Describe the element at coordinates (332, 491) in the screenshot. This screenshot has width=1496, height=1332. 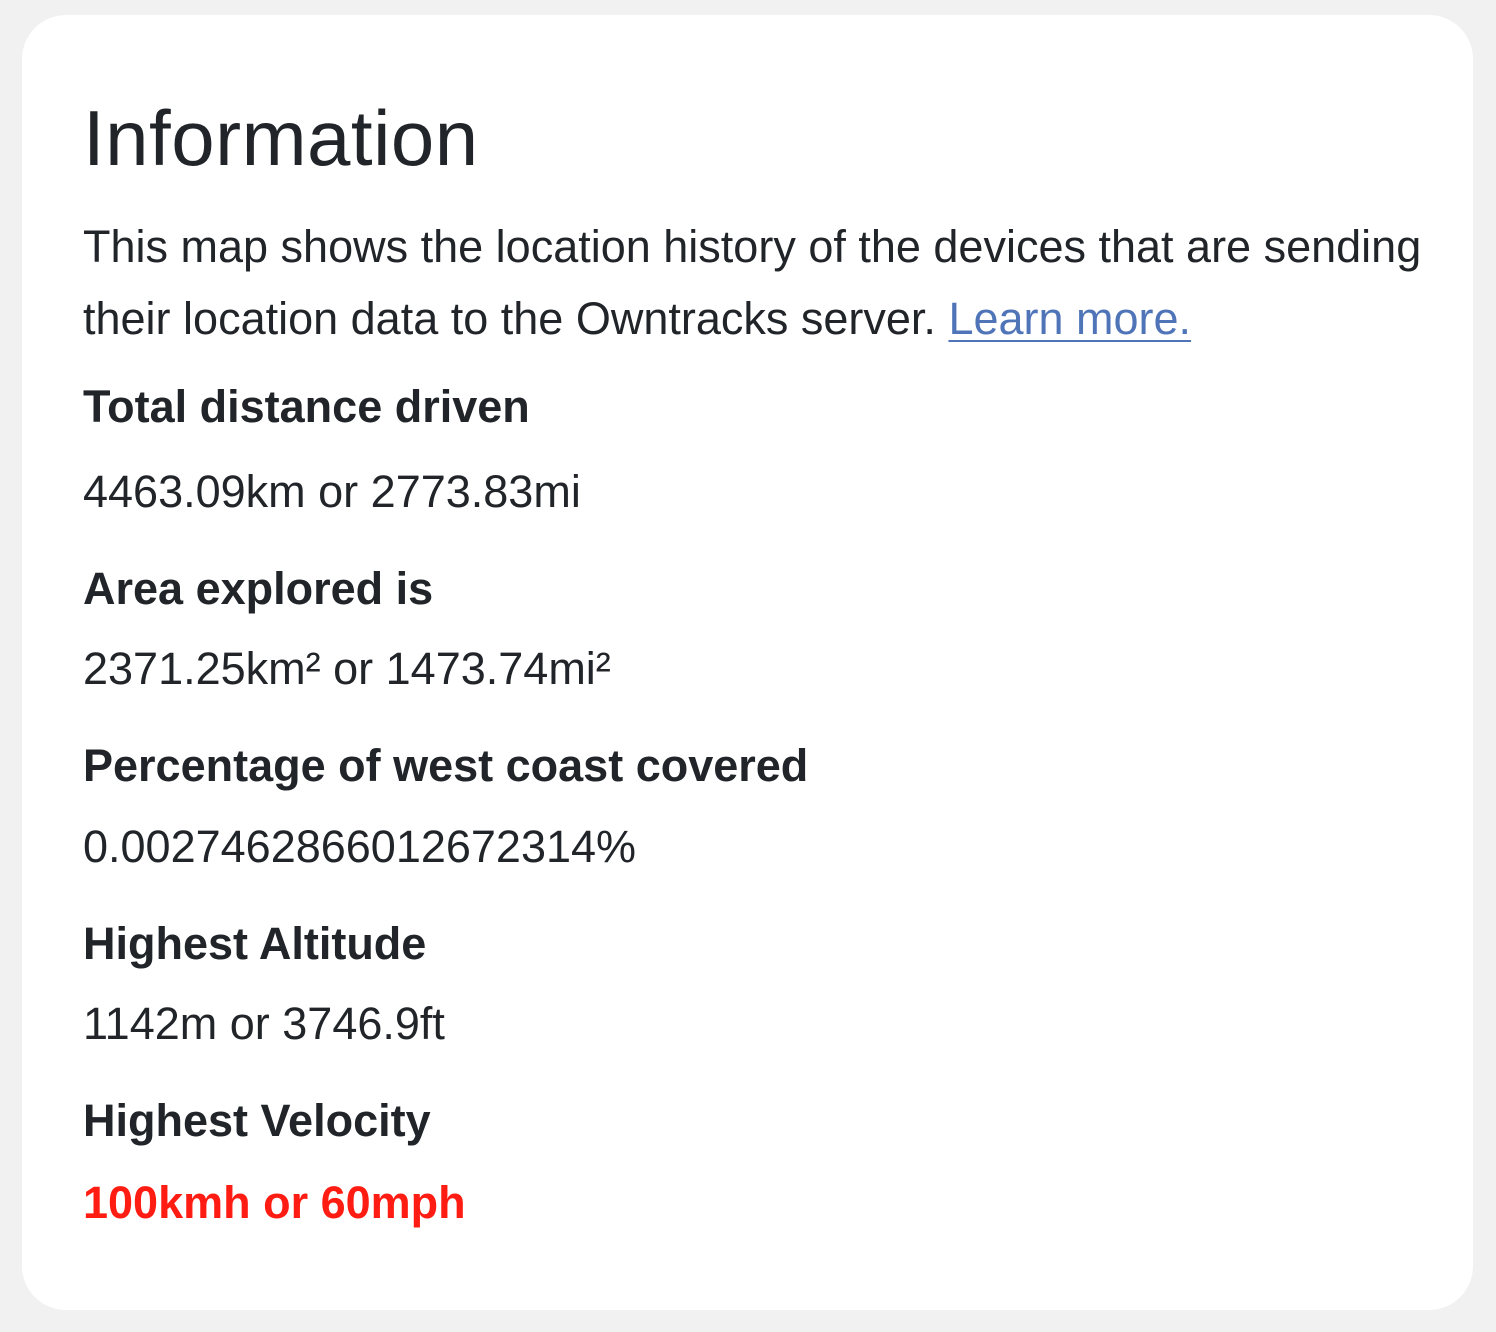
I see `stat-value-total-distance: 4463.09km or 2773.83mi` at that location.